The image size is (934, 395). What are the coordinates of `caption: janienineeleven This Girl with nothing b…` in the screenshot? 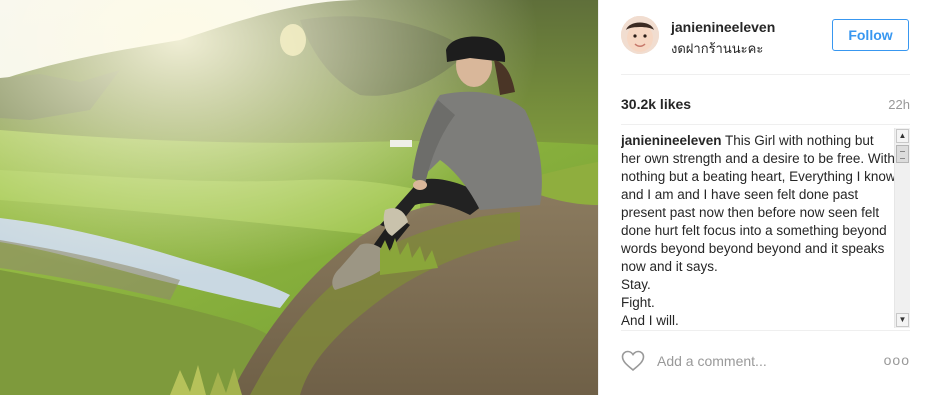 It's located at (758, 230).